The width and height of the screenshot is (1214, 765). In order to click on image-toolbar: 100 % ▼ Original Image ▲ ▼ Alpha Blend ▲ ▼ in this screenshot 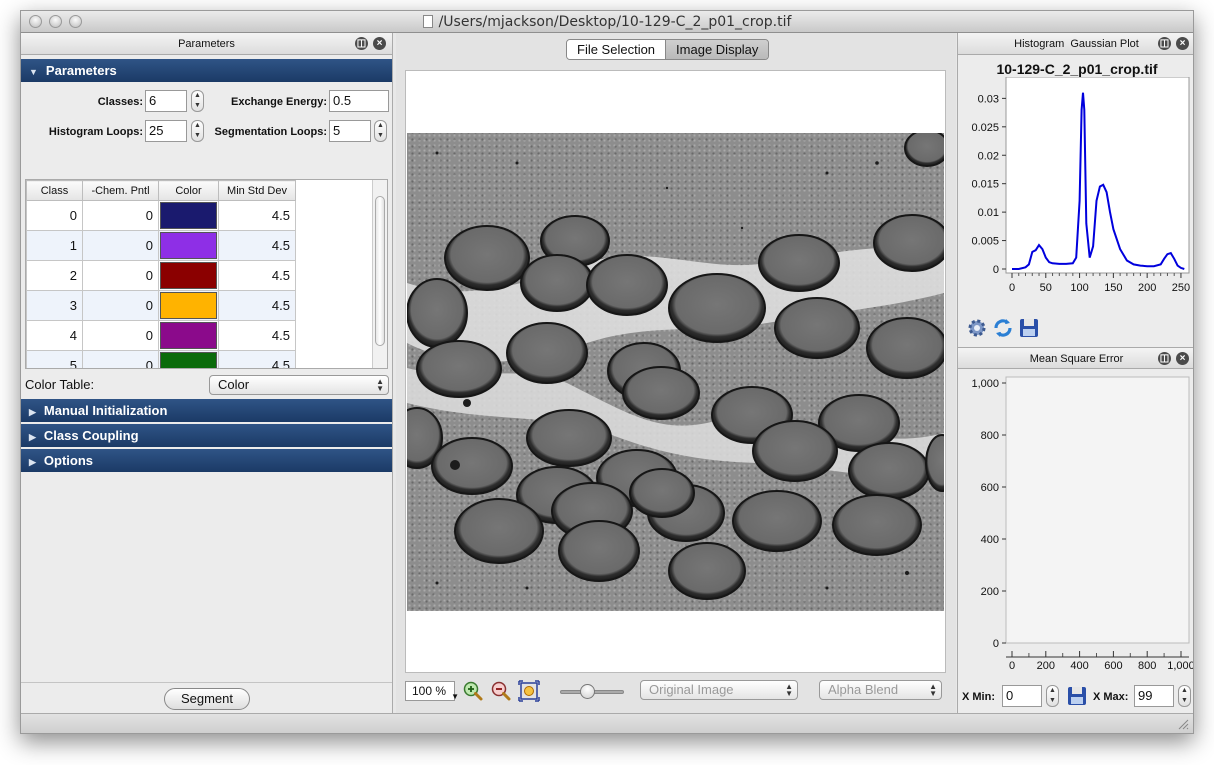, I will do `click(676, 691)`.